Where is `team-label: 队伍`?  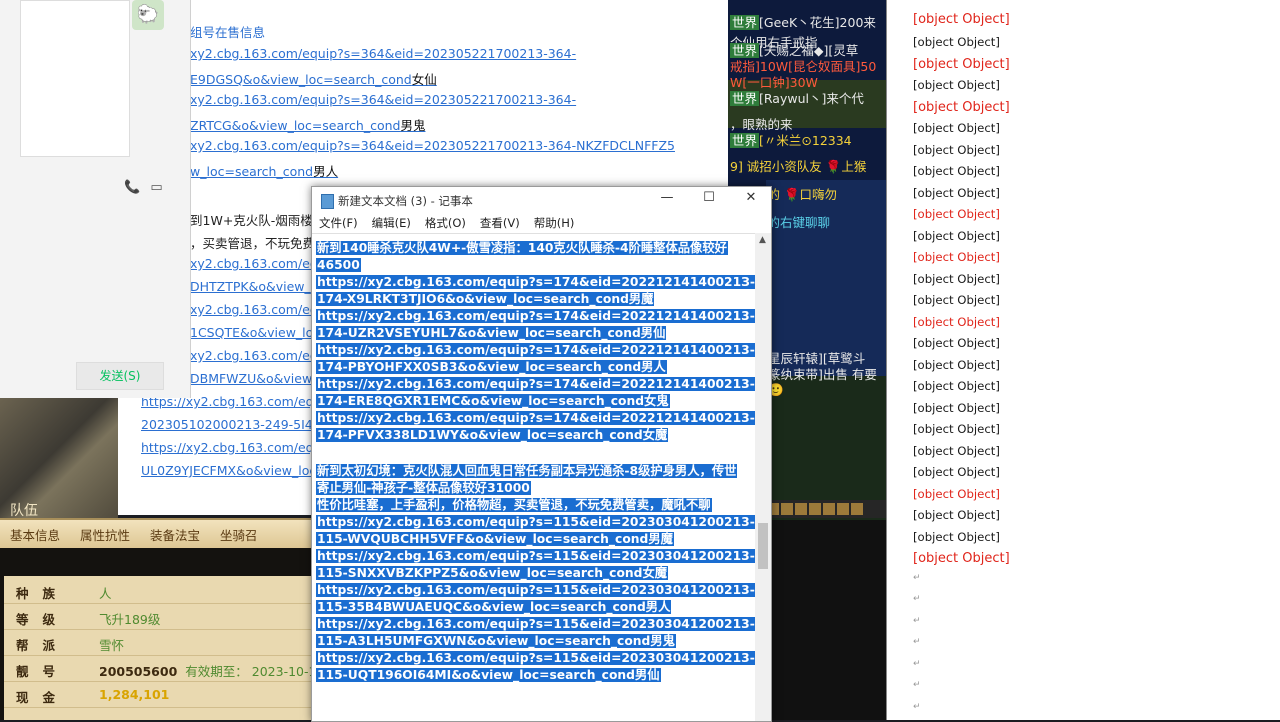
team-label: 队伍 is located at coordinates (24, 510).